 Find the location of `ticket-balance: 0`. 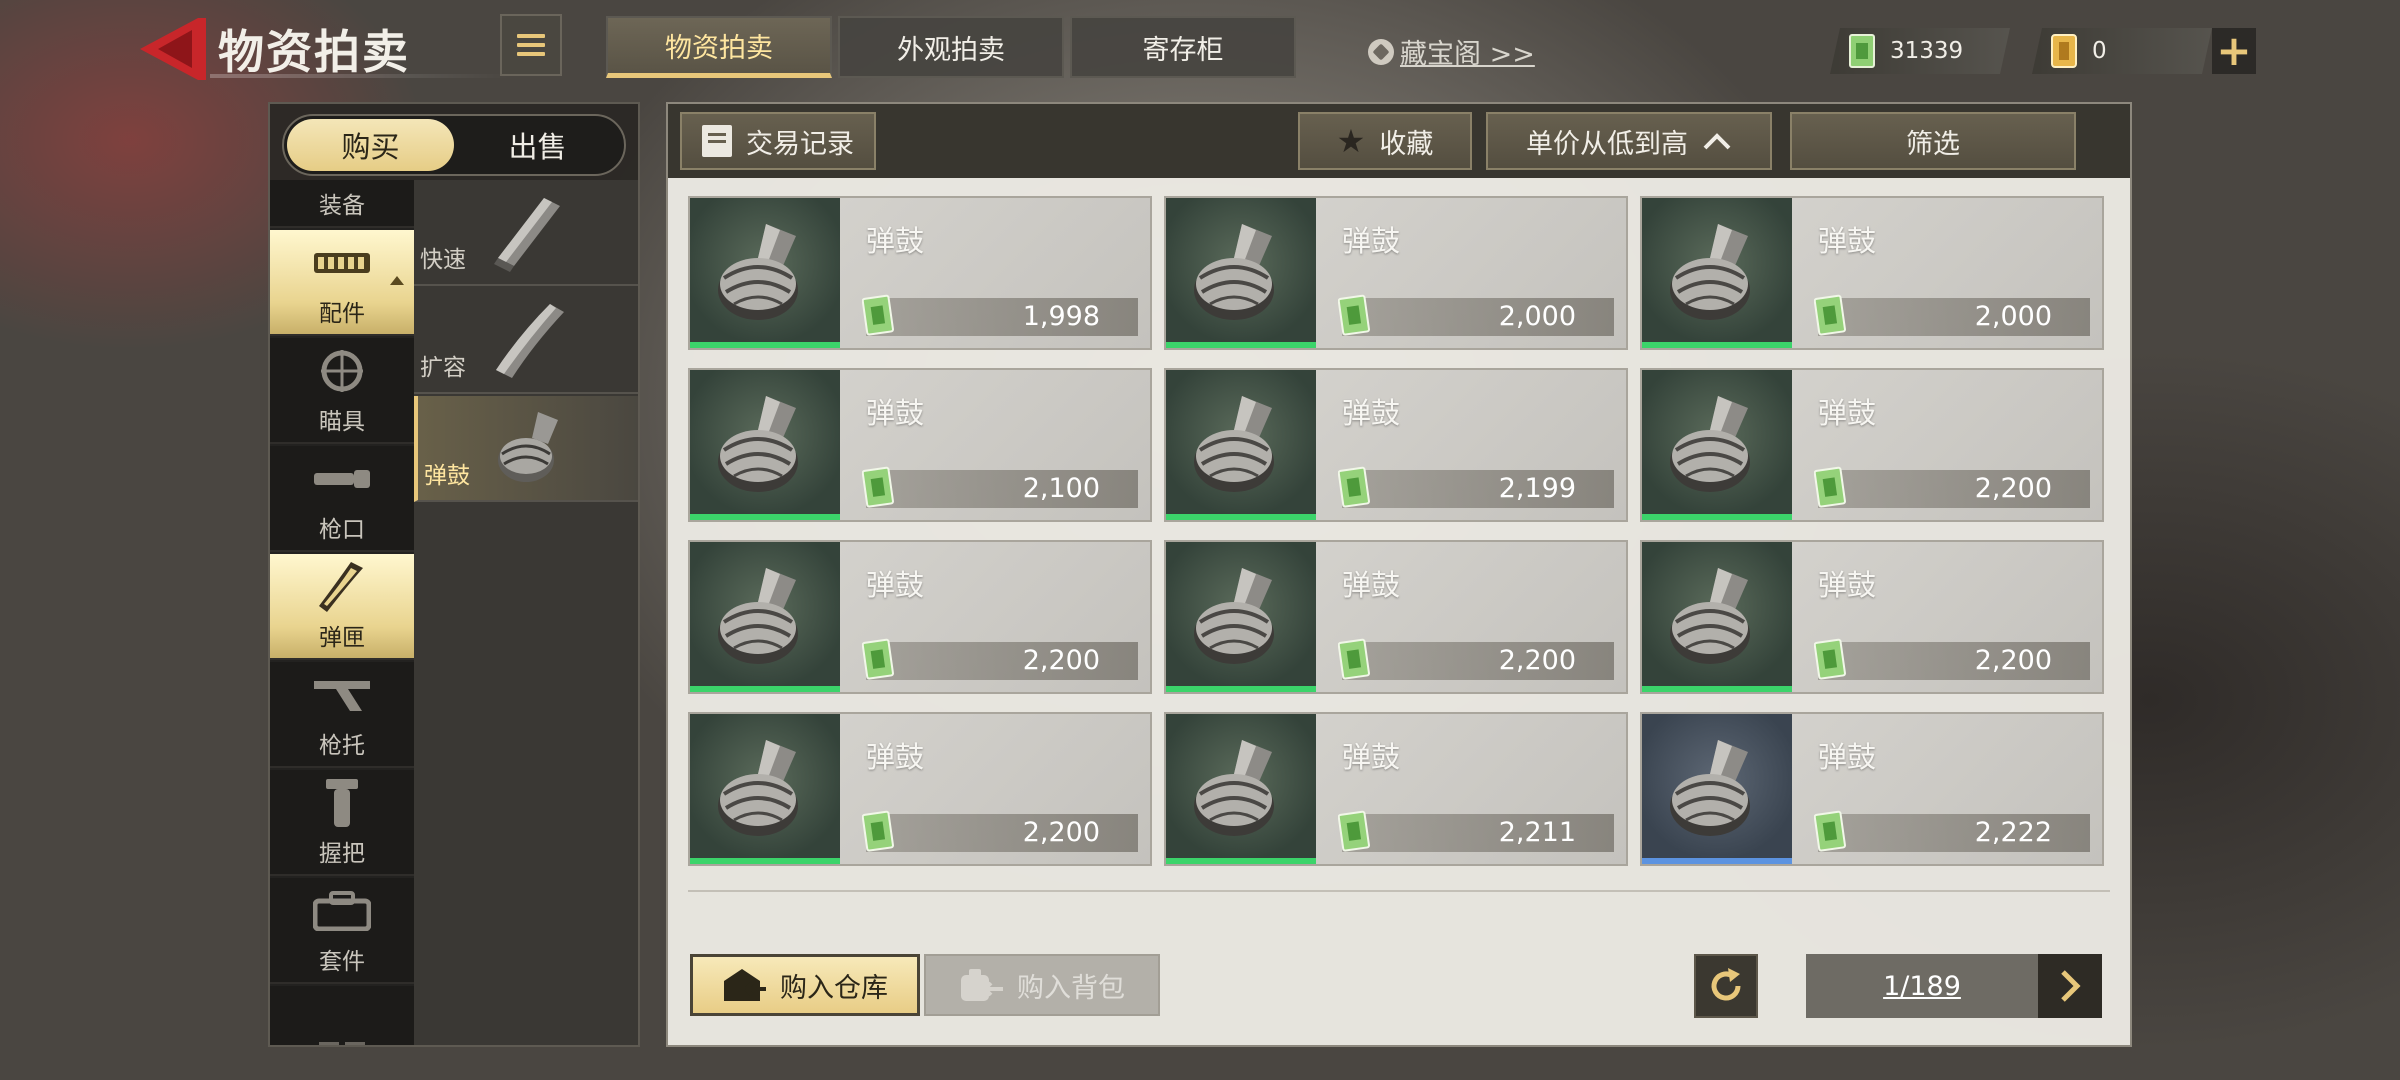

ticket-balance: 0 is located at coordinates (2122, 51).